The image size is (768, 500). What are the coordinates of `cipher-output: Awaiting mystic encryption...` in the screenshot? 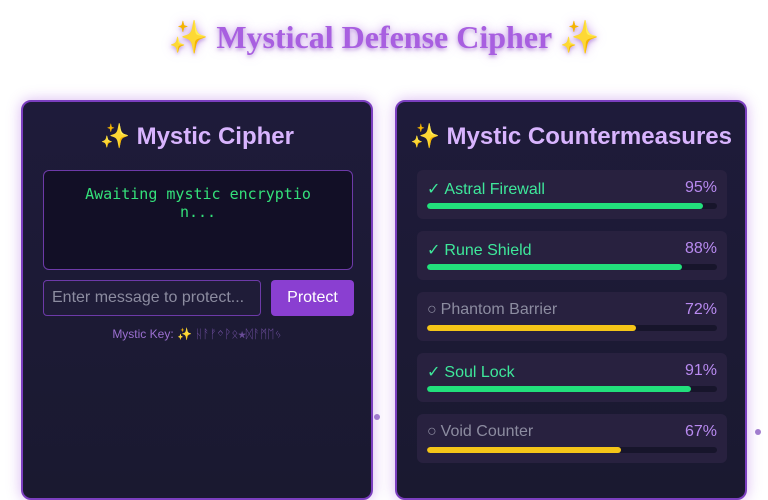 It's located at (198, 220).